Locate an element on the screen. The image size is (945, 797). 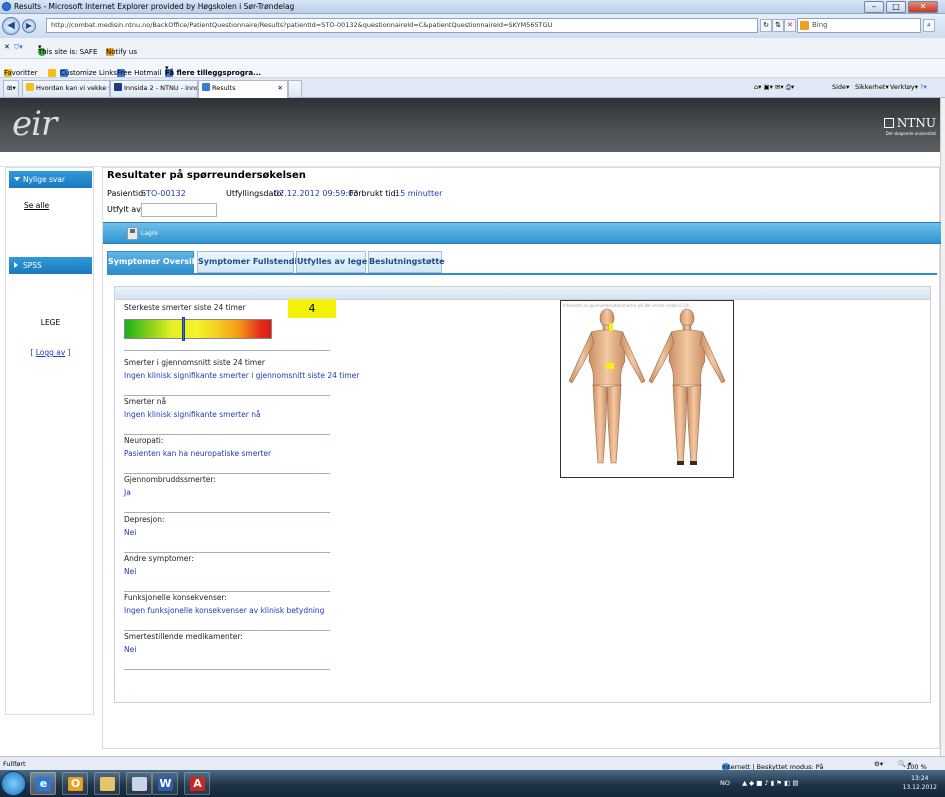
notepad-icon is located at coordinates (139, 784).